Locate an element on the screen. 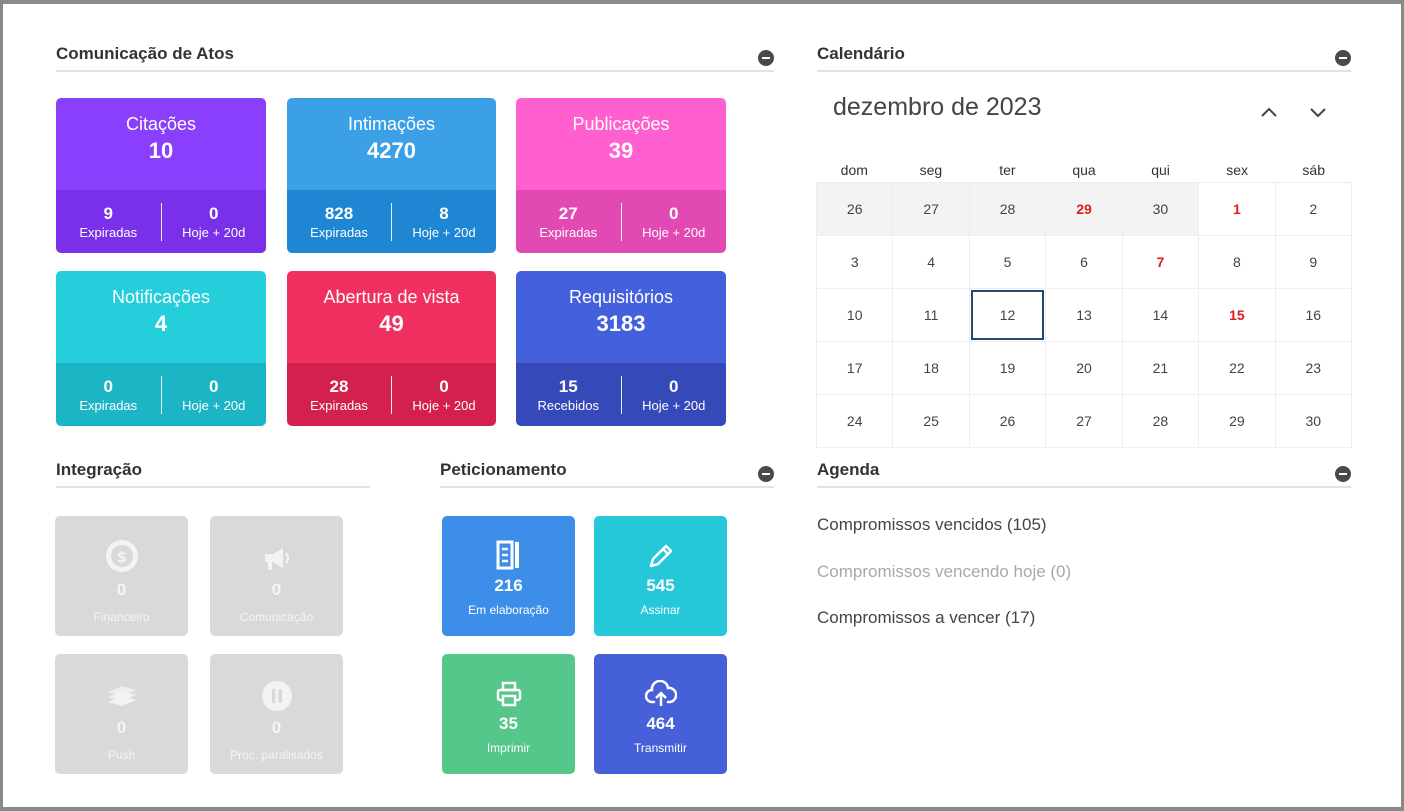  integracao-tile-financeiro: $ 0 Financeiro is located at coordinates (121, 576).